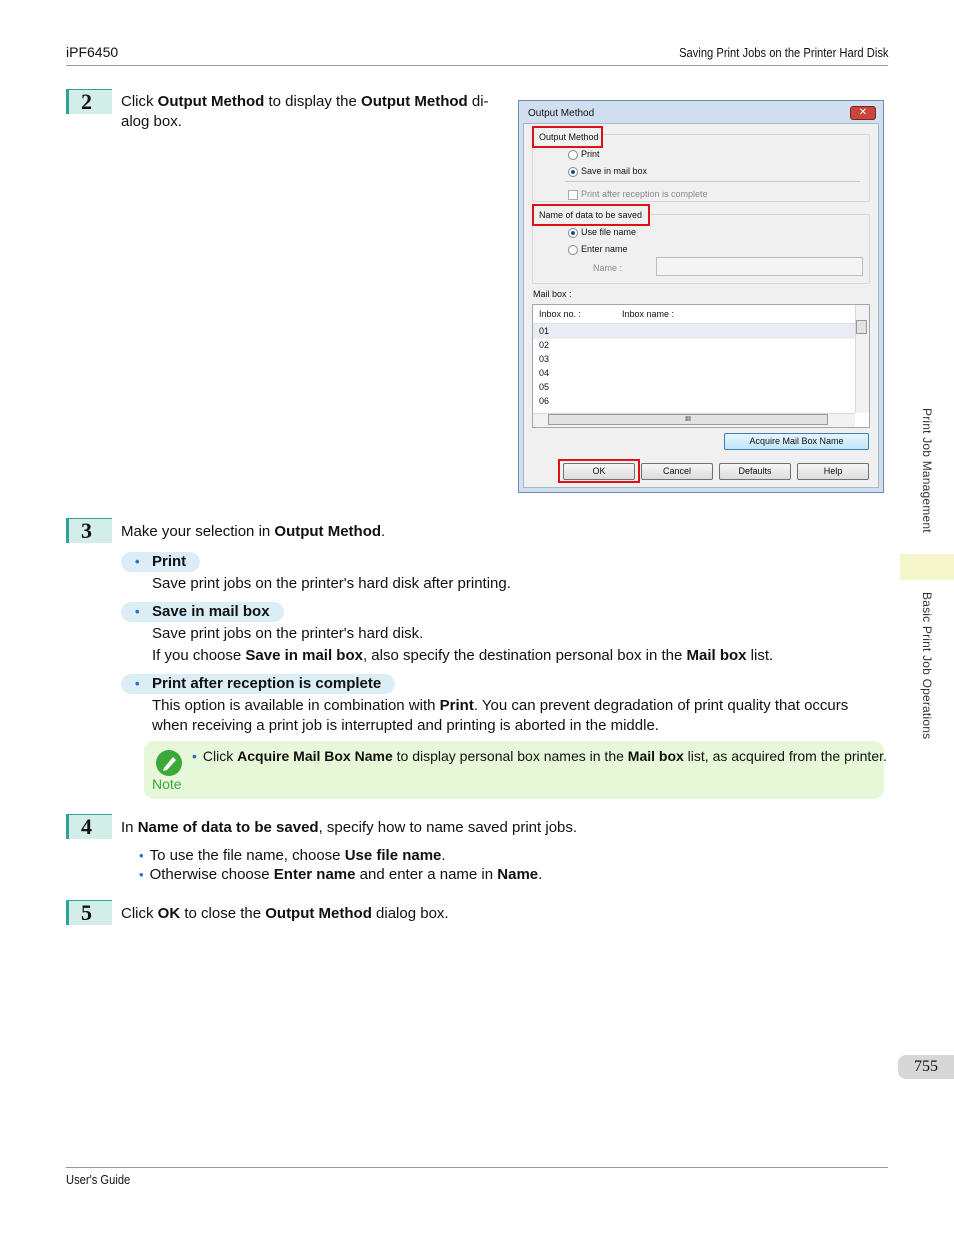  Describe the element at coordinates (167, 784) in the screenshot. I see `note-label: Note` at that location.